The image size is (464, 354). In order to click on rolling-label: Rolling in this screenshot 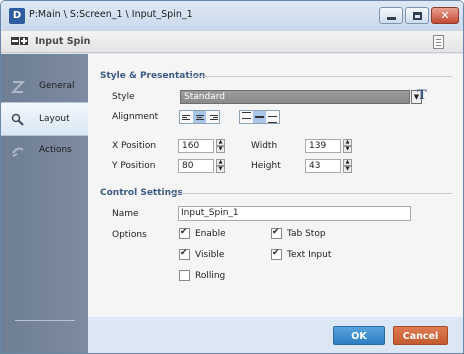, I will do `click(210, 276)`.